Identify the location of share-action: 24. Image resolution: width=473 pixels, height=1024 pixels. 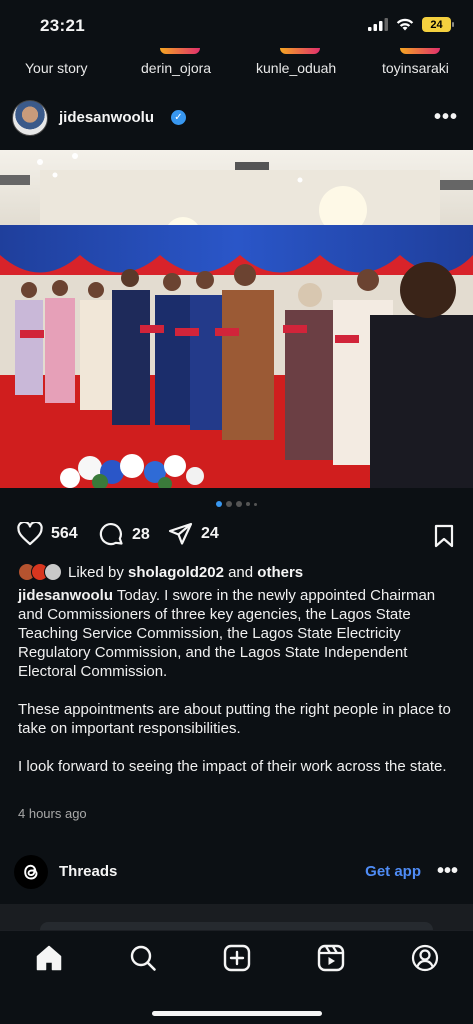
(193, 534).